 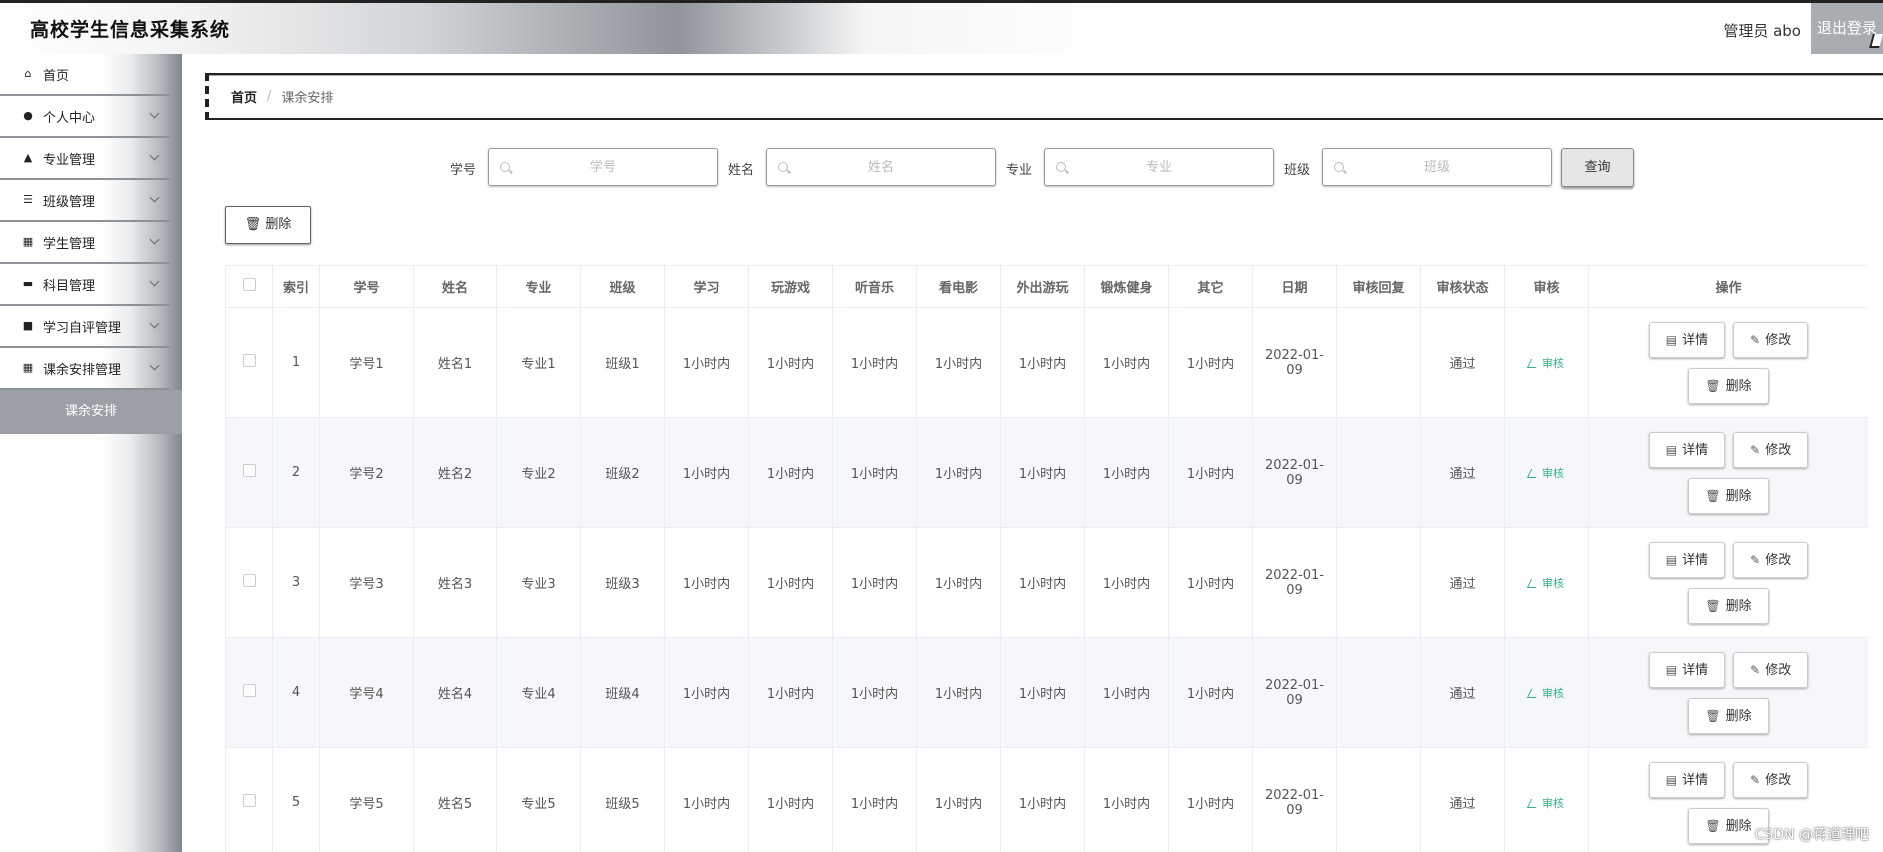 What do you see at coordinates (296, 799) in the screenshot?
I see `cell-index: 5` at bounding box center [296, 799].